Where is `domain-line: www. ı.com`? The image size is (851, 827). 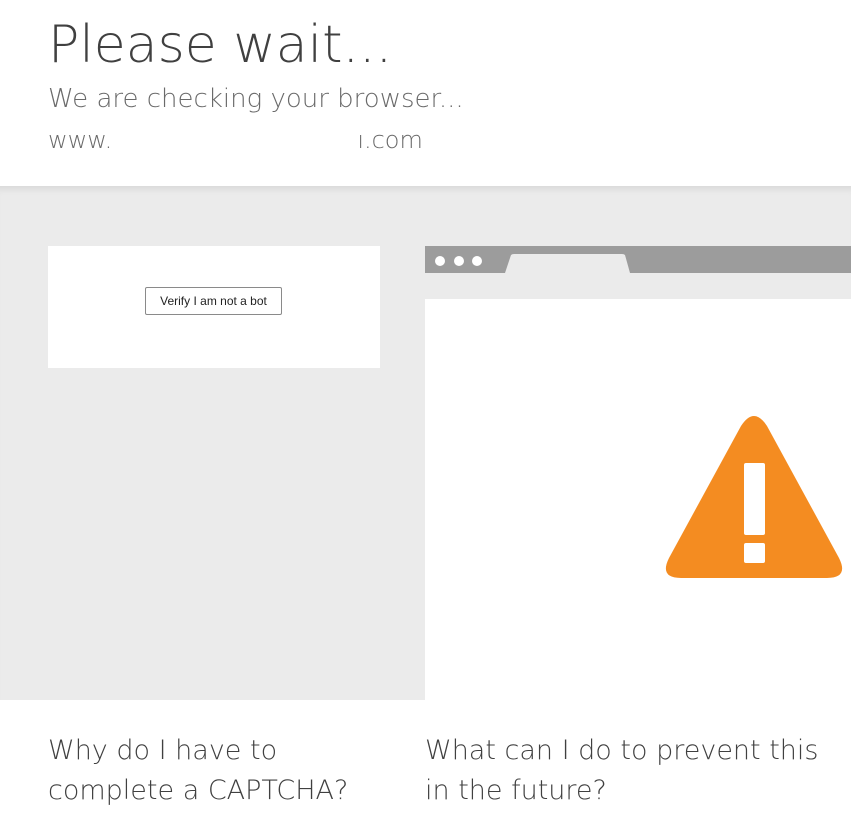
domain-line: www. ı.com is located at coordinates (235, 140).